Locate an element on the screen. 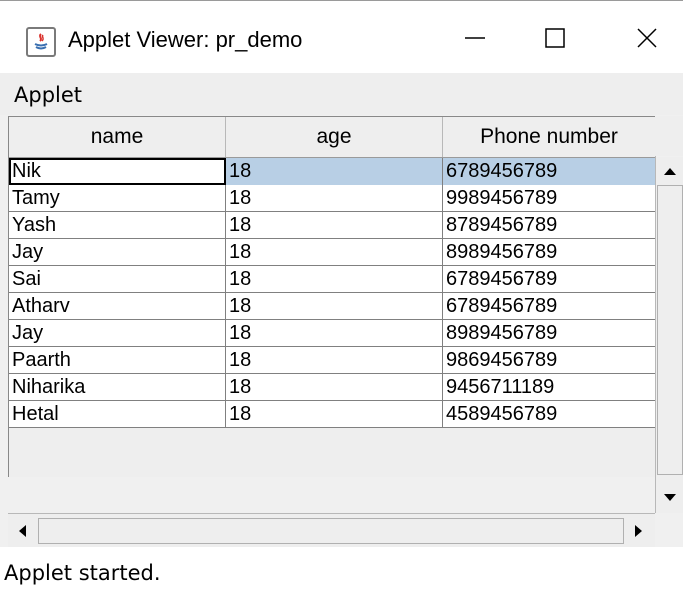 The width and height of the screenshot is (683, 589). vertical-scrollbar is located at coordinates (669, 335).